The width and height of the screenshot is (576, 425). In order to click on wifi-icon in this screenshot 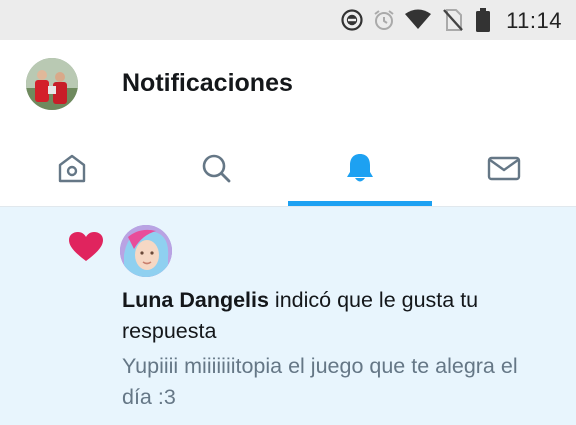, I will do `click(418, 19)`.